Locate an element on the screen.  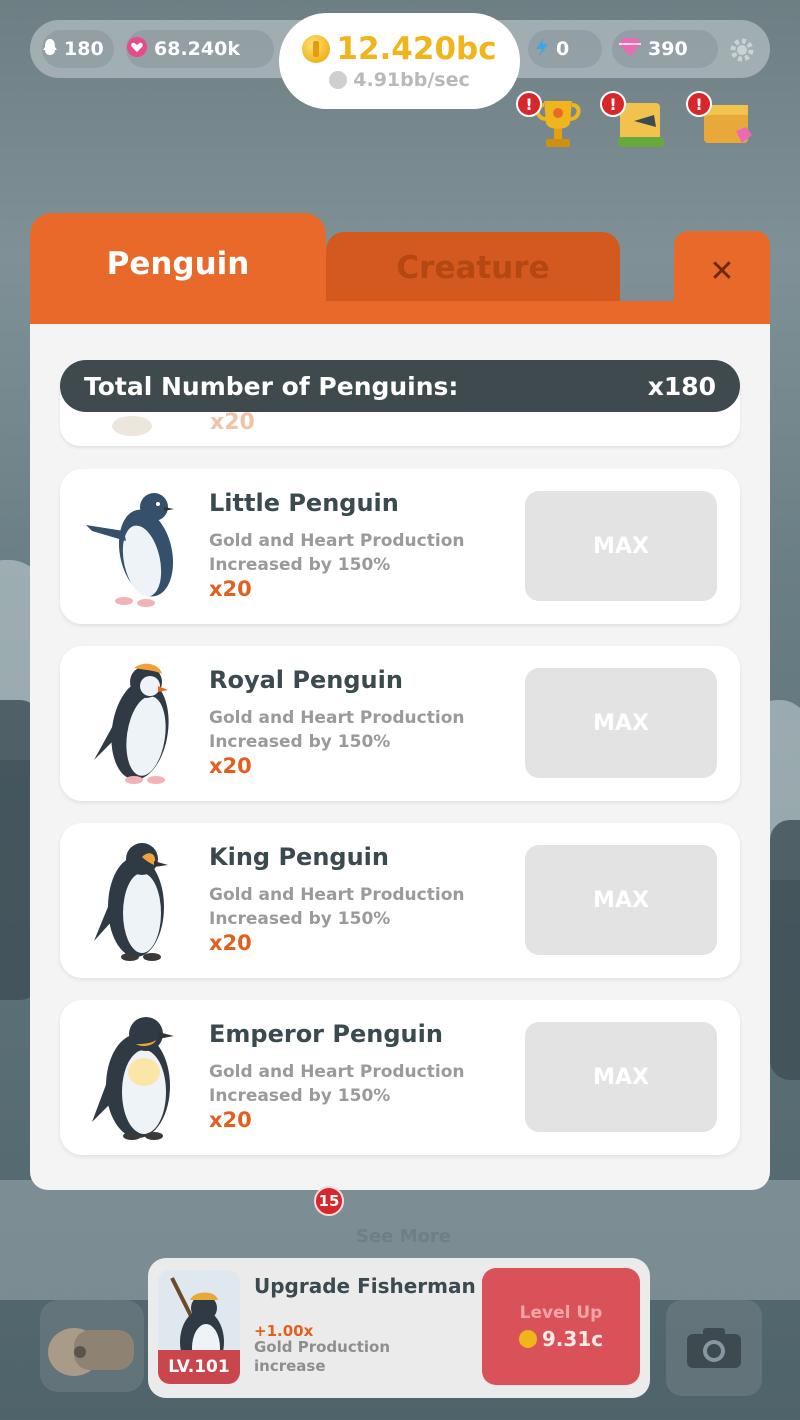
camera-button is located at coordinates (714, 1348).